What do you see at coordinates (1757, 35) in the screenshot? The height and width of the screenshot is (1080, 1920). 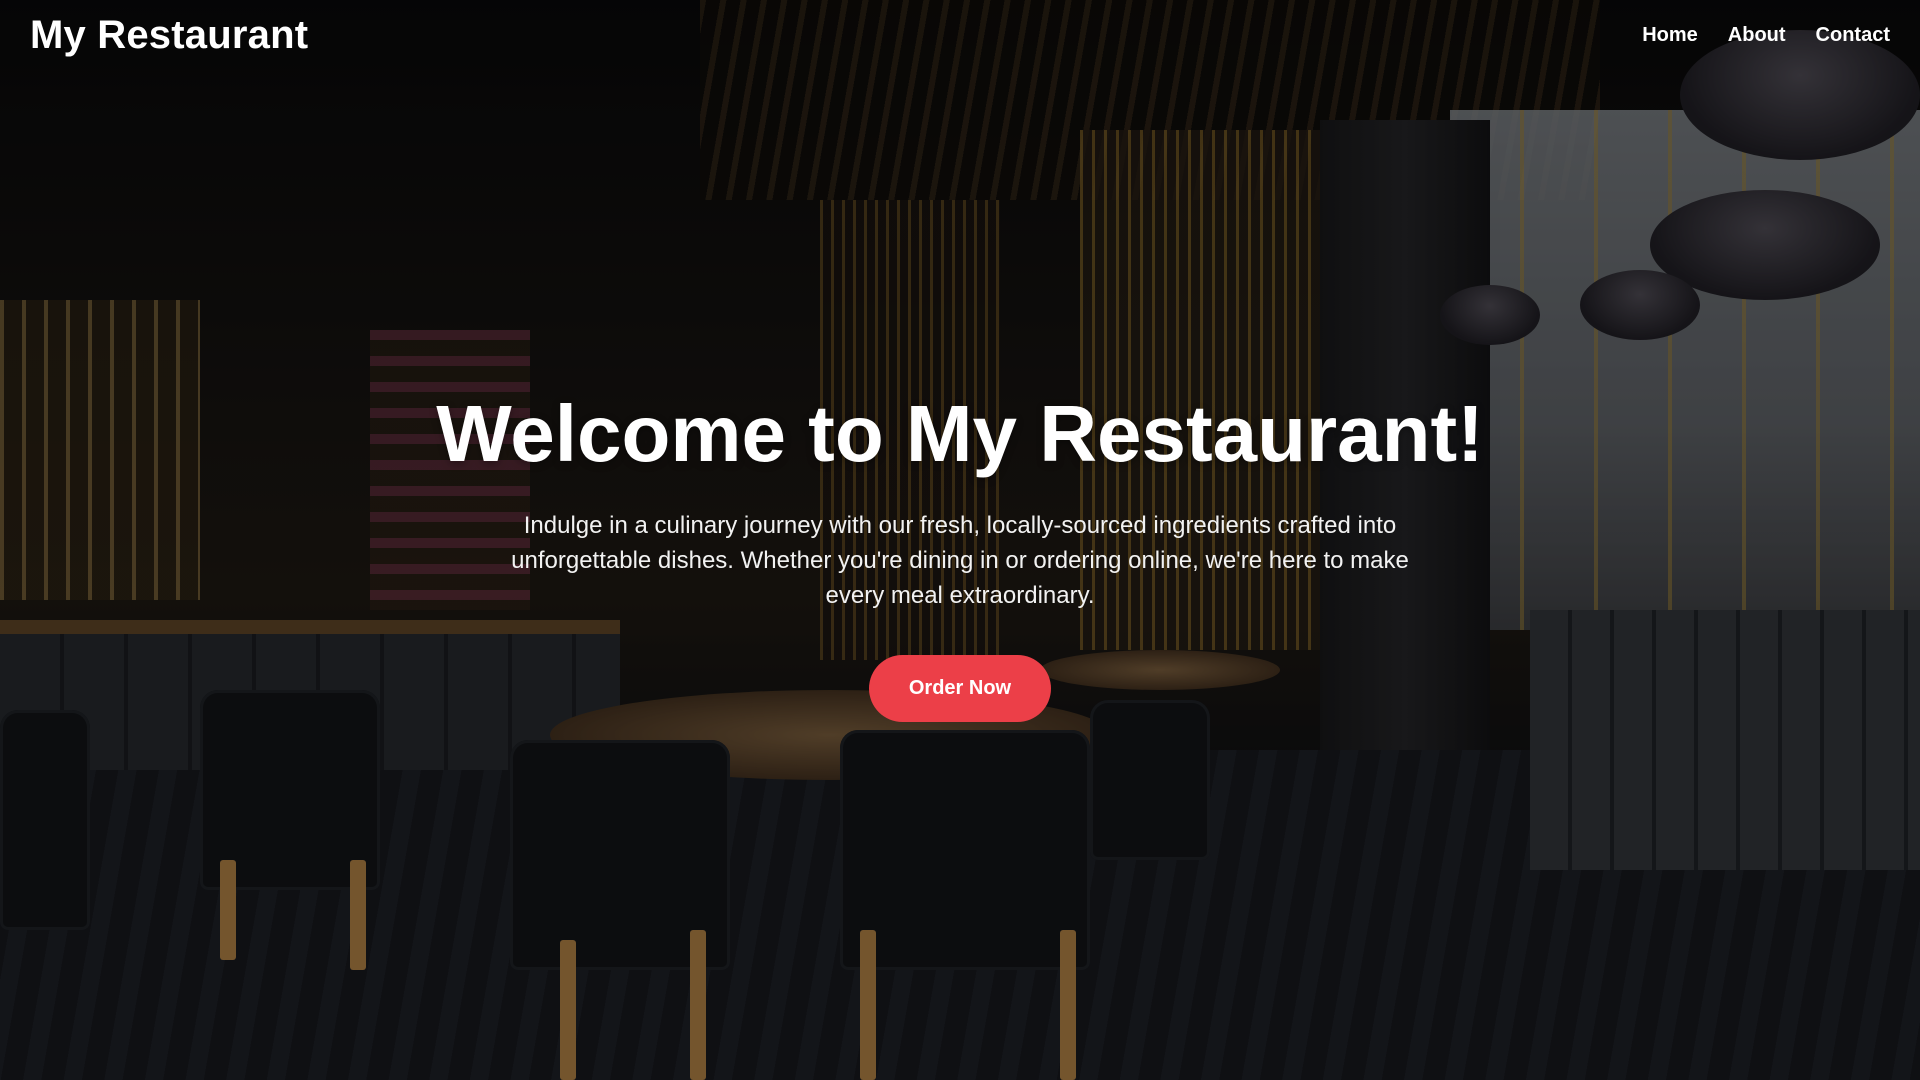 I see `nav-link-about: About` at bounding box center [1757, 35].